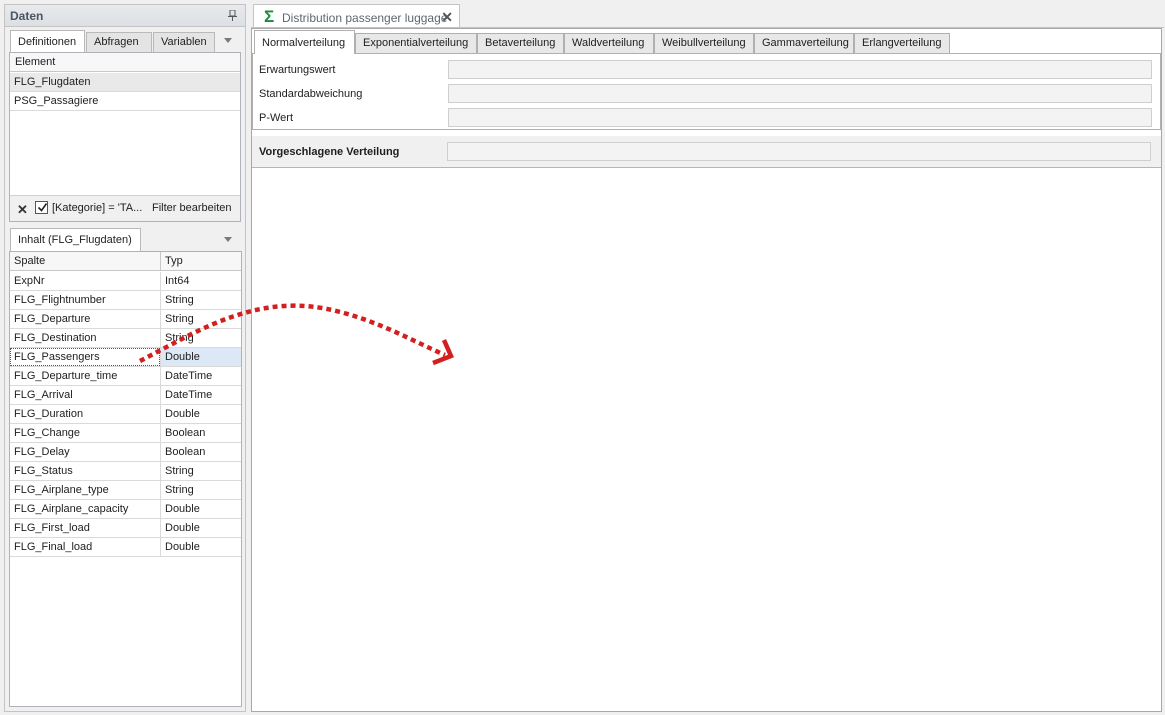 The image size is (1165, 715). What do you see at coordinates (52, 319) in the screenshot?
I see `column-name: FLG_Departure` at bounding box center [52, 319].